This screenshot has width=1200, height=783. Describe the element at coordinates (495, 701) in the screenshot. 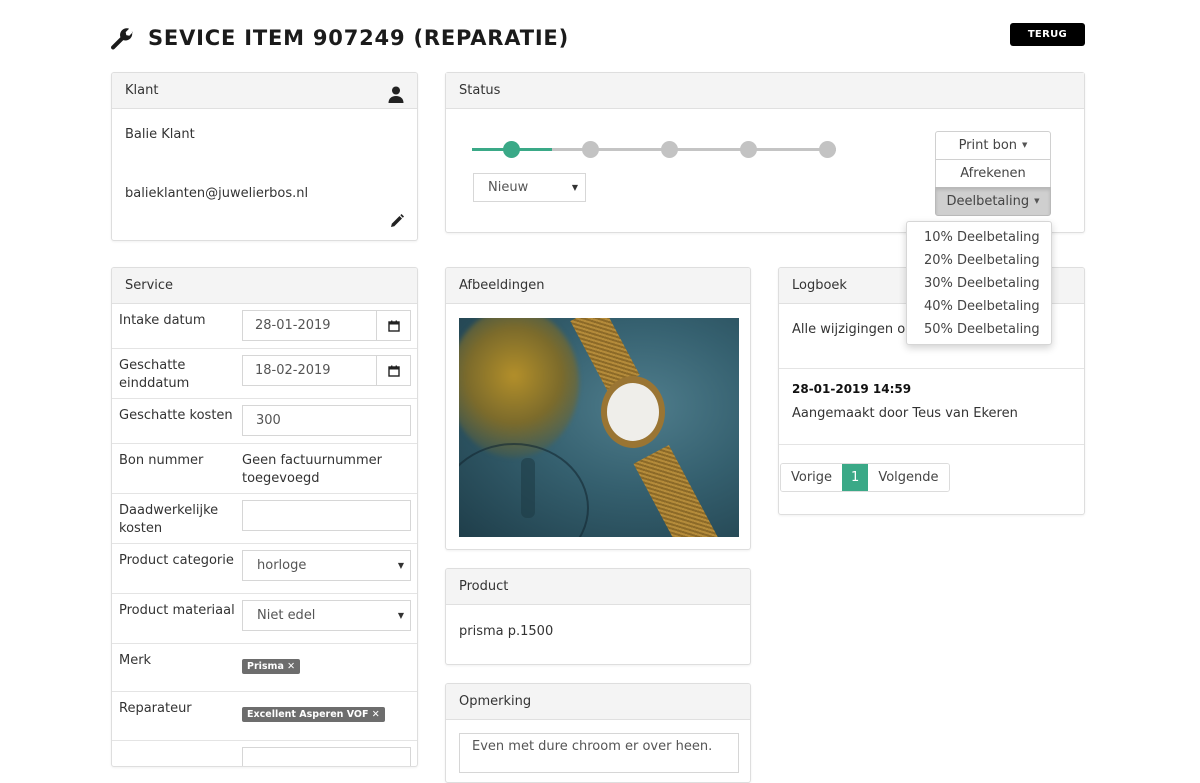

I see `remark-heading-label: Opmerking` at that location.